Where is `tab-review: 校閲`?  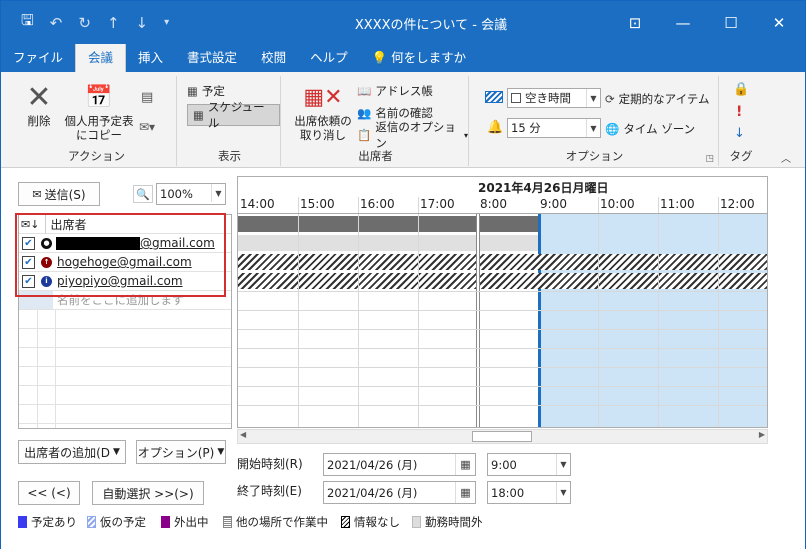
tab-review: 校閲 is located at coordinates (273, 58).